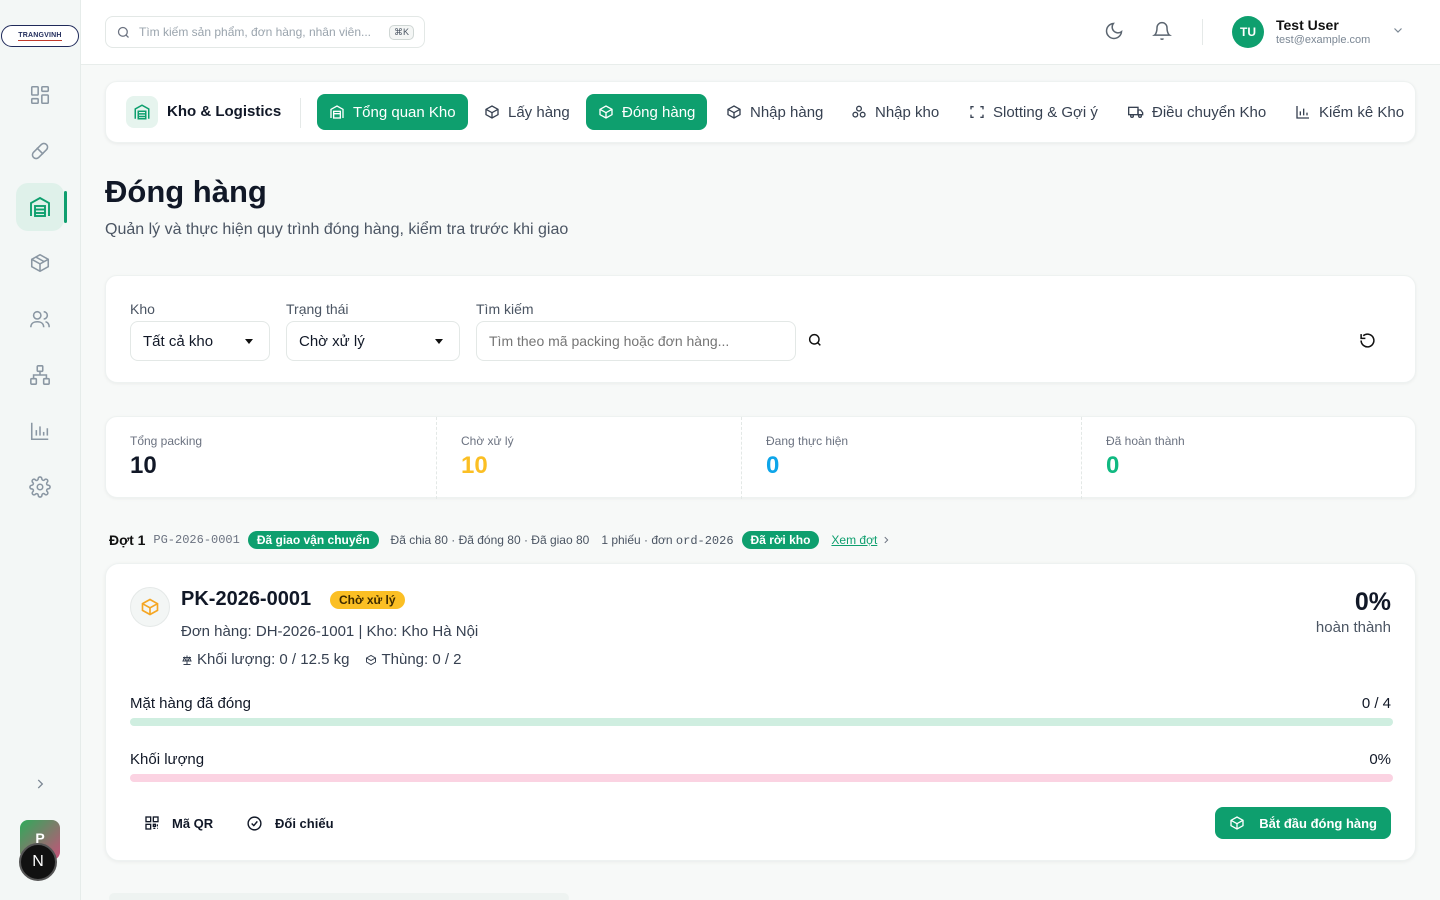 This screenshot has width=1440, height=900. Describe the element at coordinates (1323, 40) in the screenshot. I see `user-email: test@example.com` at that location.